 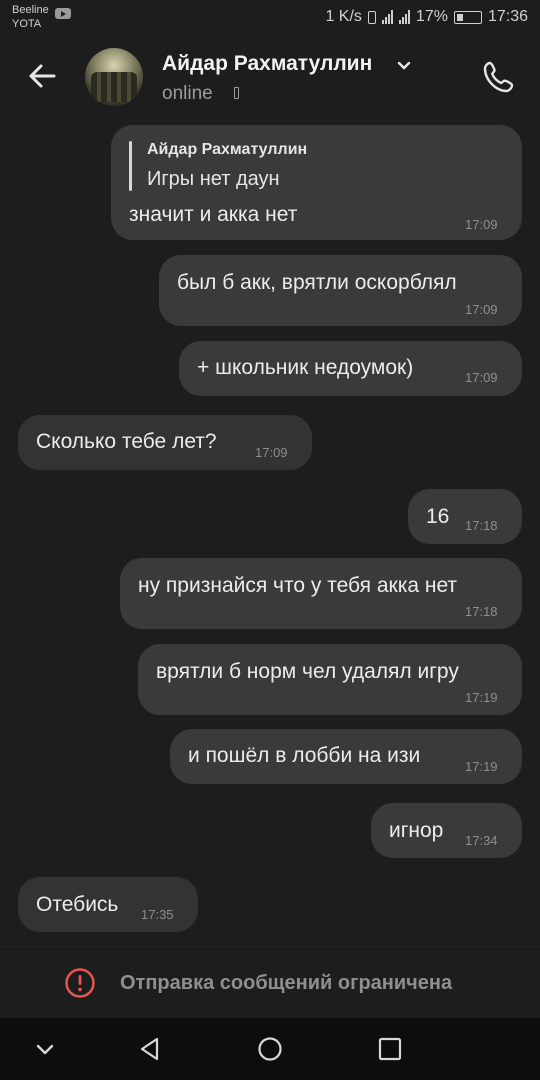 What do you see at coordinates (41, 17) in the screenshot?
I see `carrier-info: Beeline YOTA` at bounding box center [41, 17].